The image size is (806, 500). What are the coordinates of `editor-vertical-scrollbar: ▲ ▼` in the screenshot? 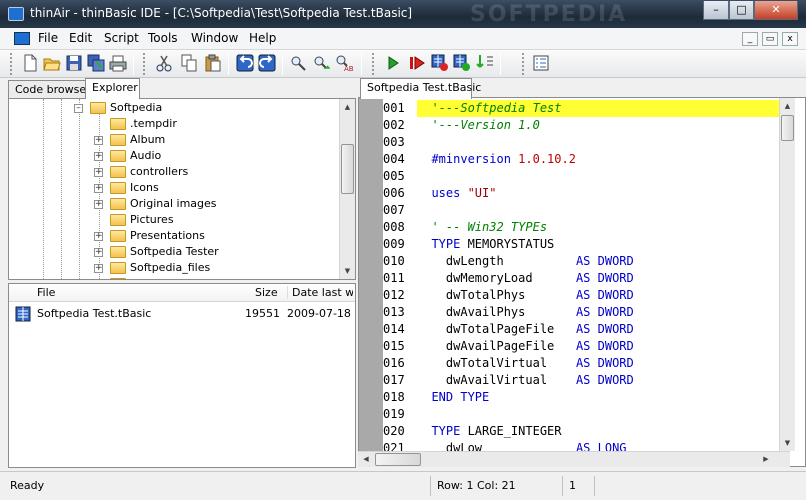 It's located at (787, 274).